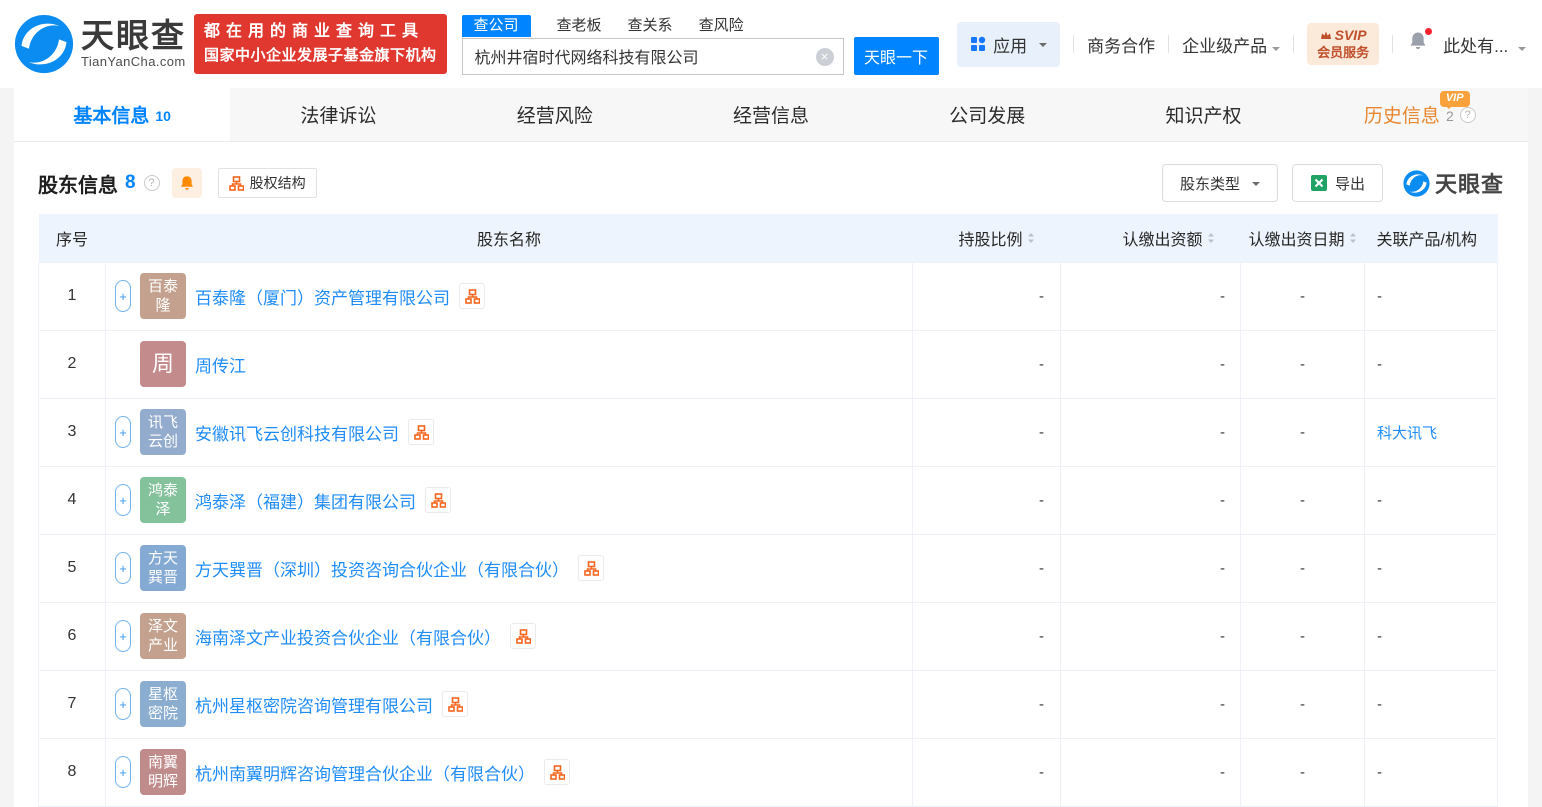  What do you see at coordinates (100, 44) in the screenshot?
I see `tianyancha-logo: 天眼查 TianYanCha.com` at bounding box center [100, 44].